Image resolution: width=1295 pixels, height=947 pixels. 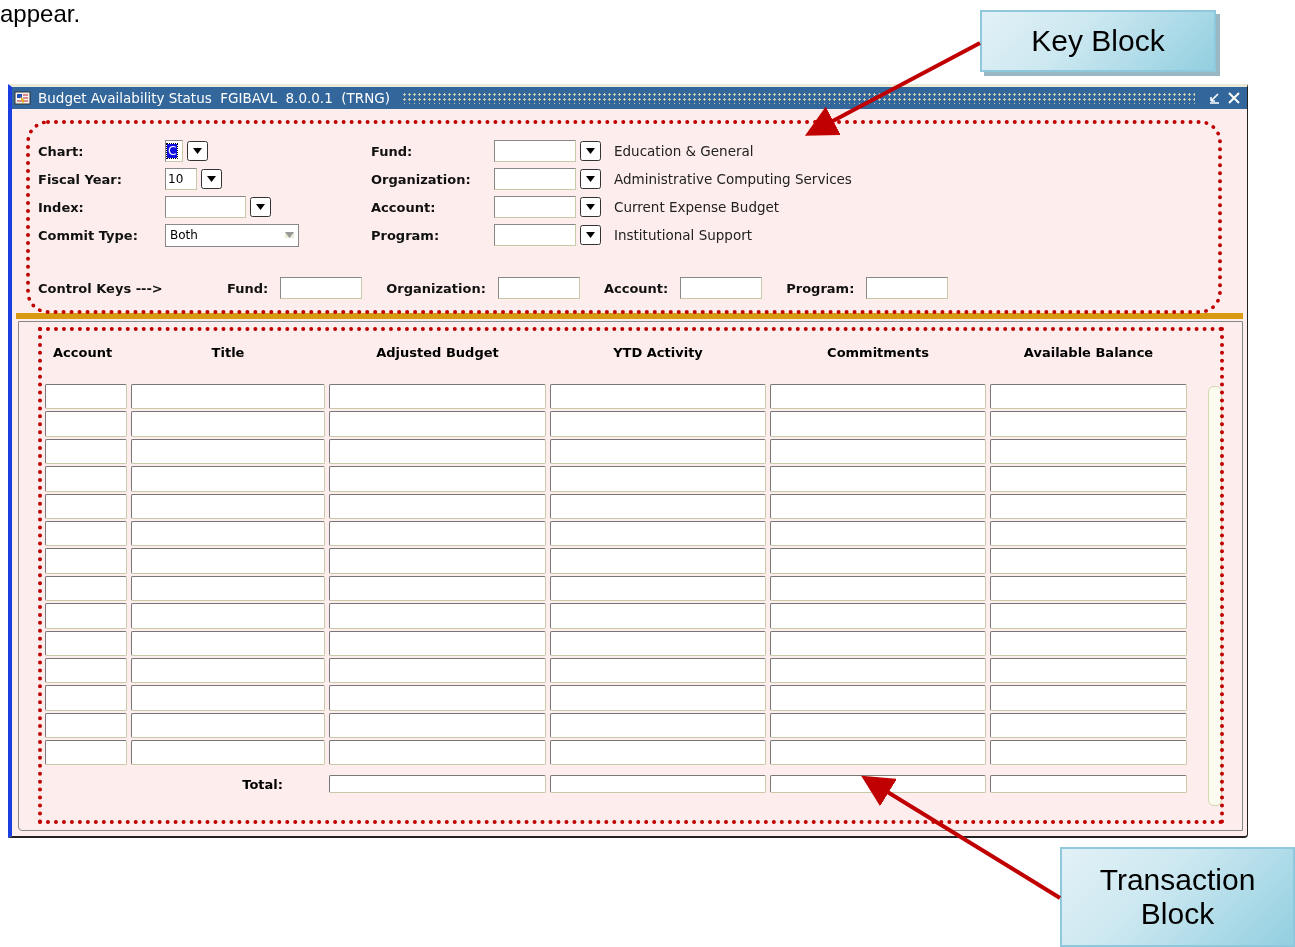 I want to click on title-bar-grip, so click(x=798, y=98).